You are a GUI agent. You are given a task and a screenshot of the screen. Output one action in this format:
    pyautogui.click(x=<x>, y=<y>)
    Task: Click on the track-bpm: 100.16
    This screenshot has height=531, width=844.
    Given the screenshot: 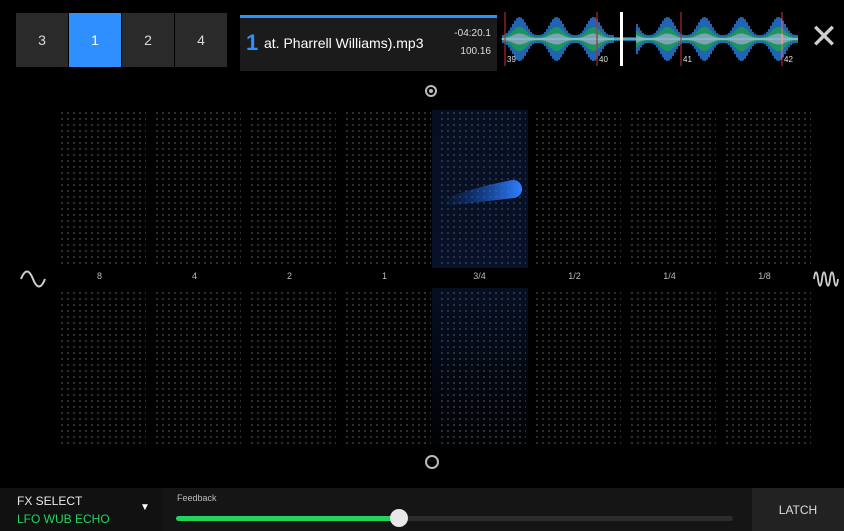 What is the action you would take?
    pyautogui.click(x=475, y=51)
    